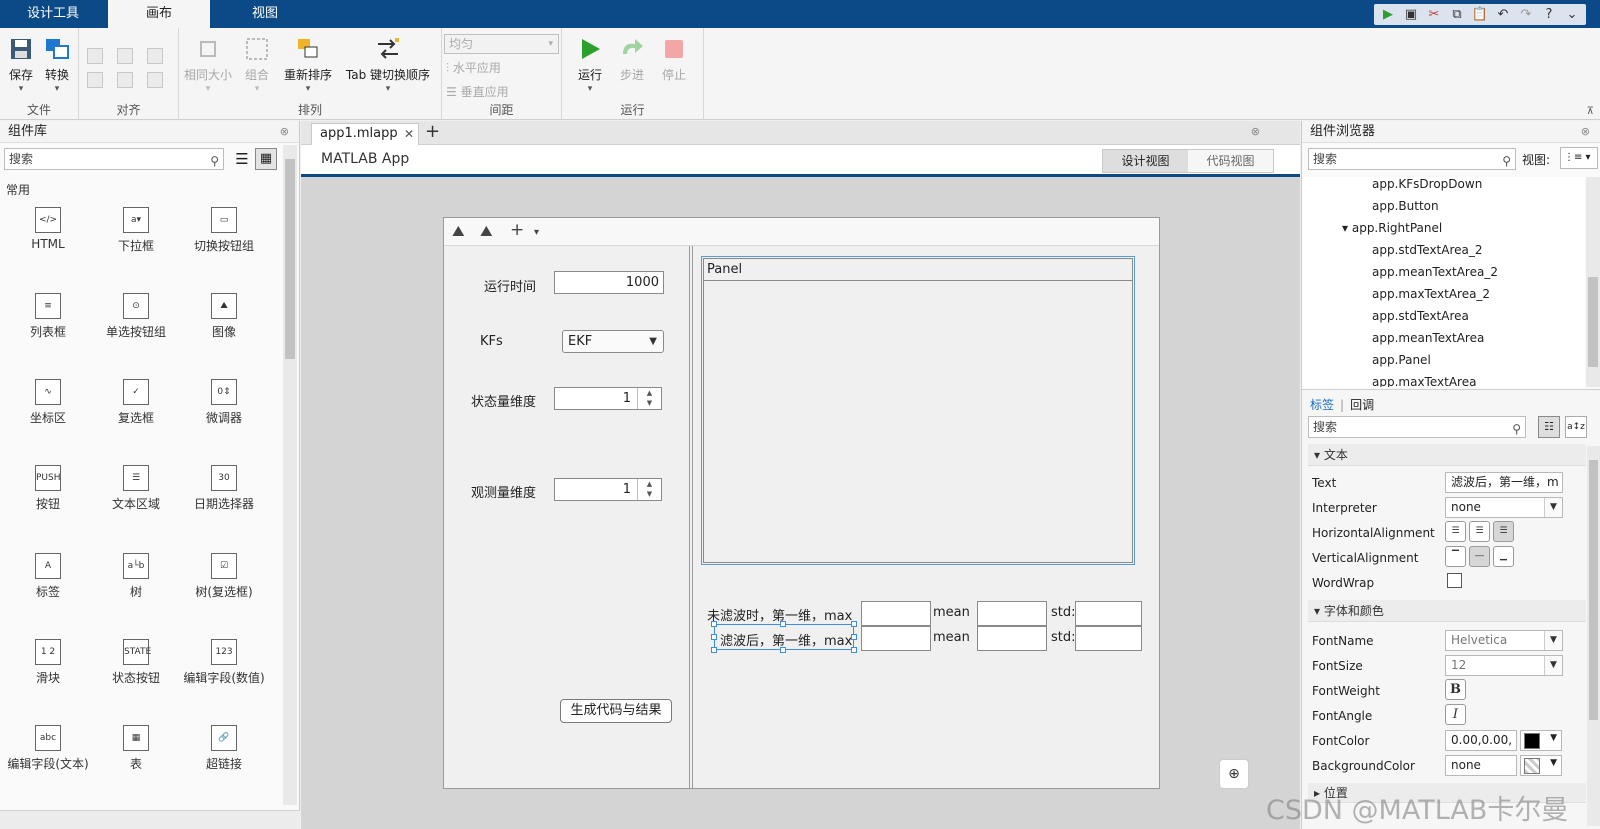 This screenshot has height=829, width=1600. What do you see at coordinates (48, 402) in the screenshot?
I see `component-axes: ∿ 坐标区` at bounding box center [48, 402].